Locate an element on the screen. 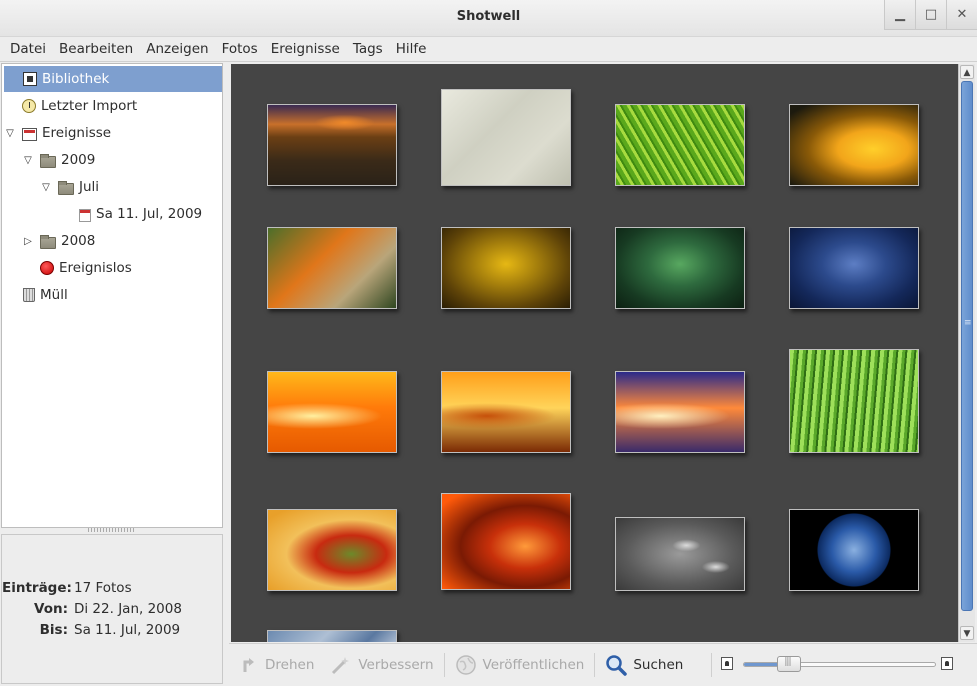 This screenshot has width=977, height=686. sidebar-item-ereignislos: Ereignislos is located at coordinates (86, 268).